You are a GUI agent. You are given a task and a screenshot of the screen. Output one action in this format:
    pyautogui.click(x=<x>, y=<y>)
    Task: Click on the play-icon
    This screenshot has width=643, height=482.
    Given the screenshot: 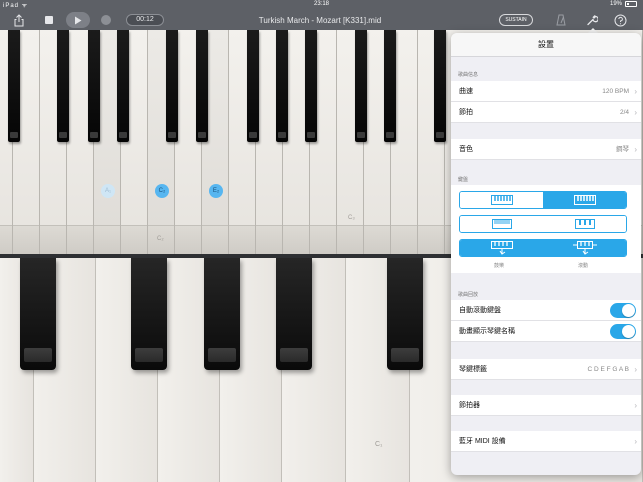 What is the action you would take?
    pyautogui.click(x=78, y=20)
    